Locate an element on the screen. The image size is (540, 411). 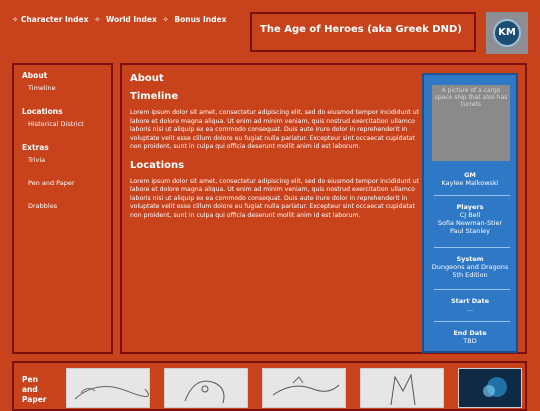
start-date-label: Start Date is located at coordinates (470, 301).